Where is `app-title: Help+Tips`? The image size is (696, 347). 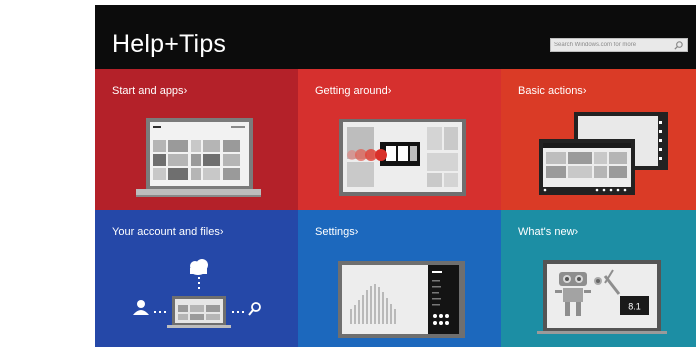 app-title: Help+Tips is located at coordinates (169, 44).